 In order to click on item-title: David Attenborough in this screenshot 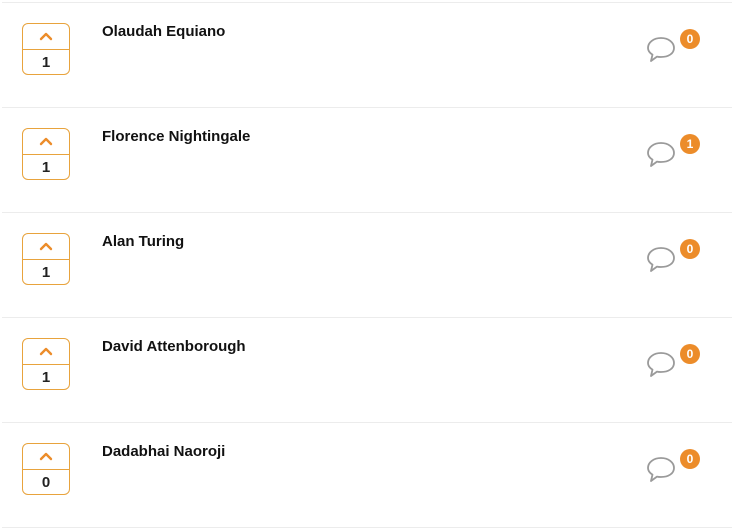, I will do `click(174, 346)`.